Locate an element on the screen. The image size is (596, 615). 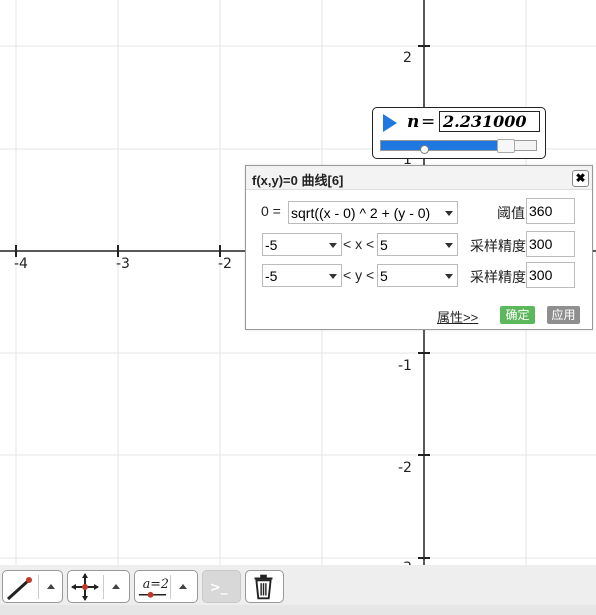
x-tick-label: -3 is located at coordinates (123, 264).